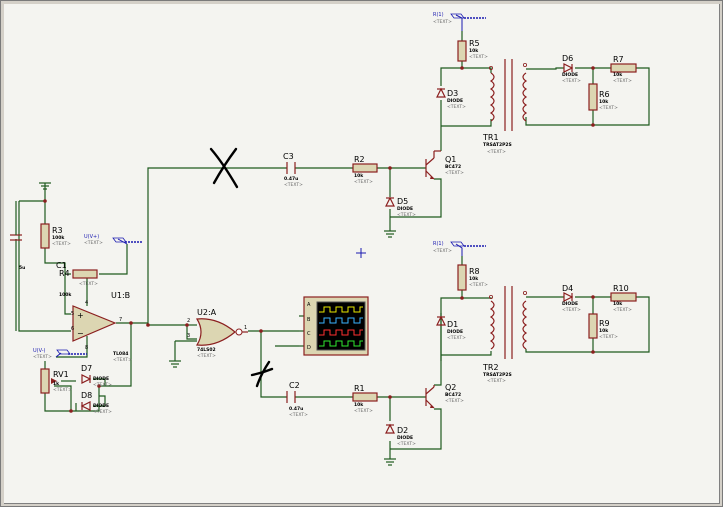 This screenshot has height=507, width=723. What do you see at coordinates (459, 21) in the screenshot?
I see `generator-top: R(1) <TEXT>` at bounding box center [459, 21].